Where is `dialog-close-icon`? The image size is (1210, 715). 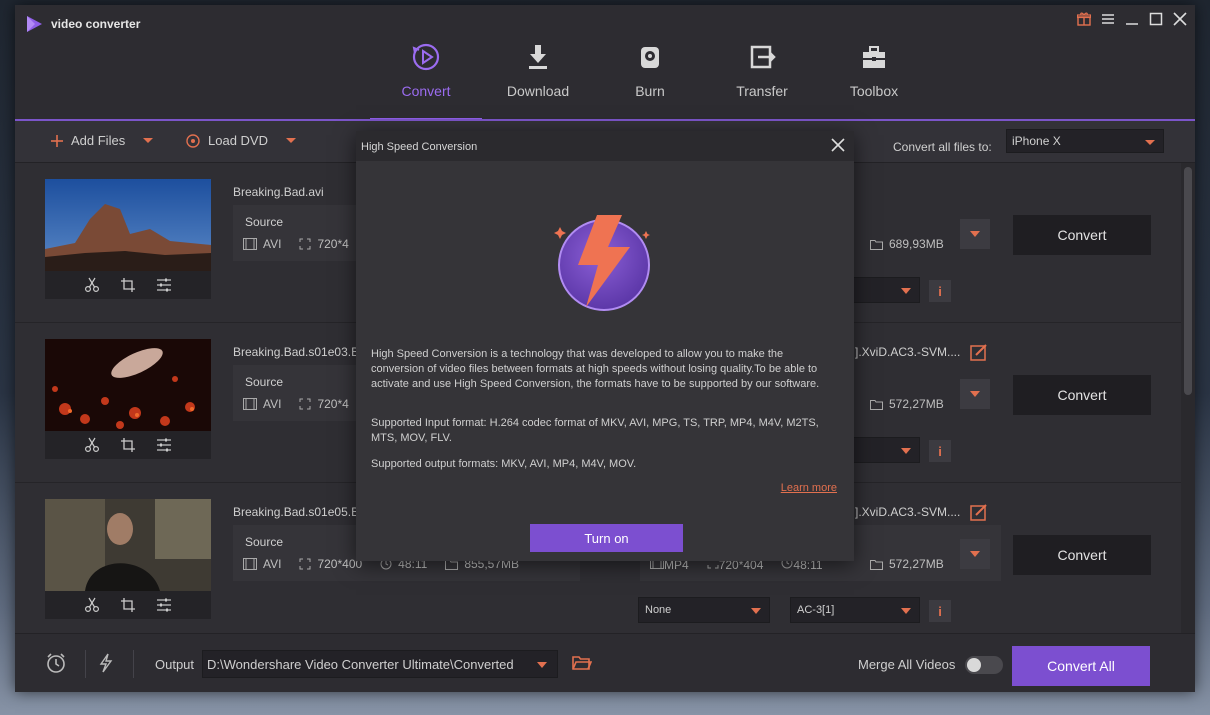 dialog-close-icon is located at coordinates (838, 145).